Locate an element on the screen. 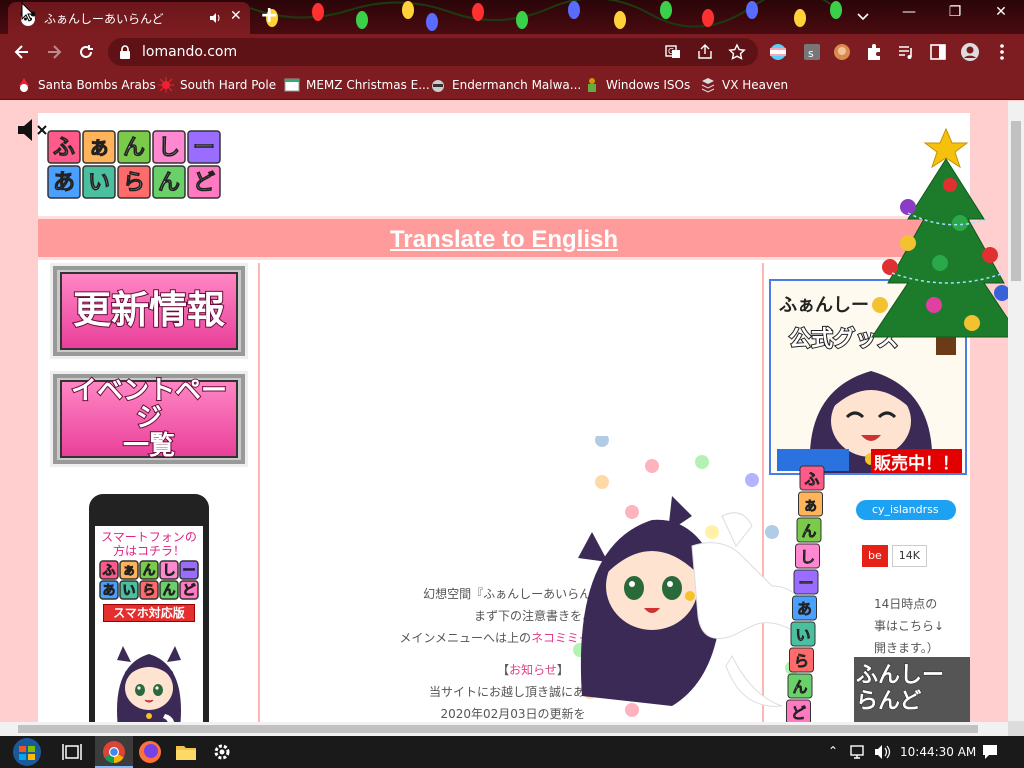  logo-letter: し is located at coordinates (169, 148).